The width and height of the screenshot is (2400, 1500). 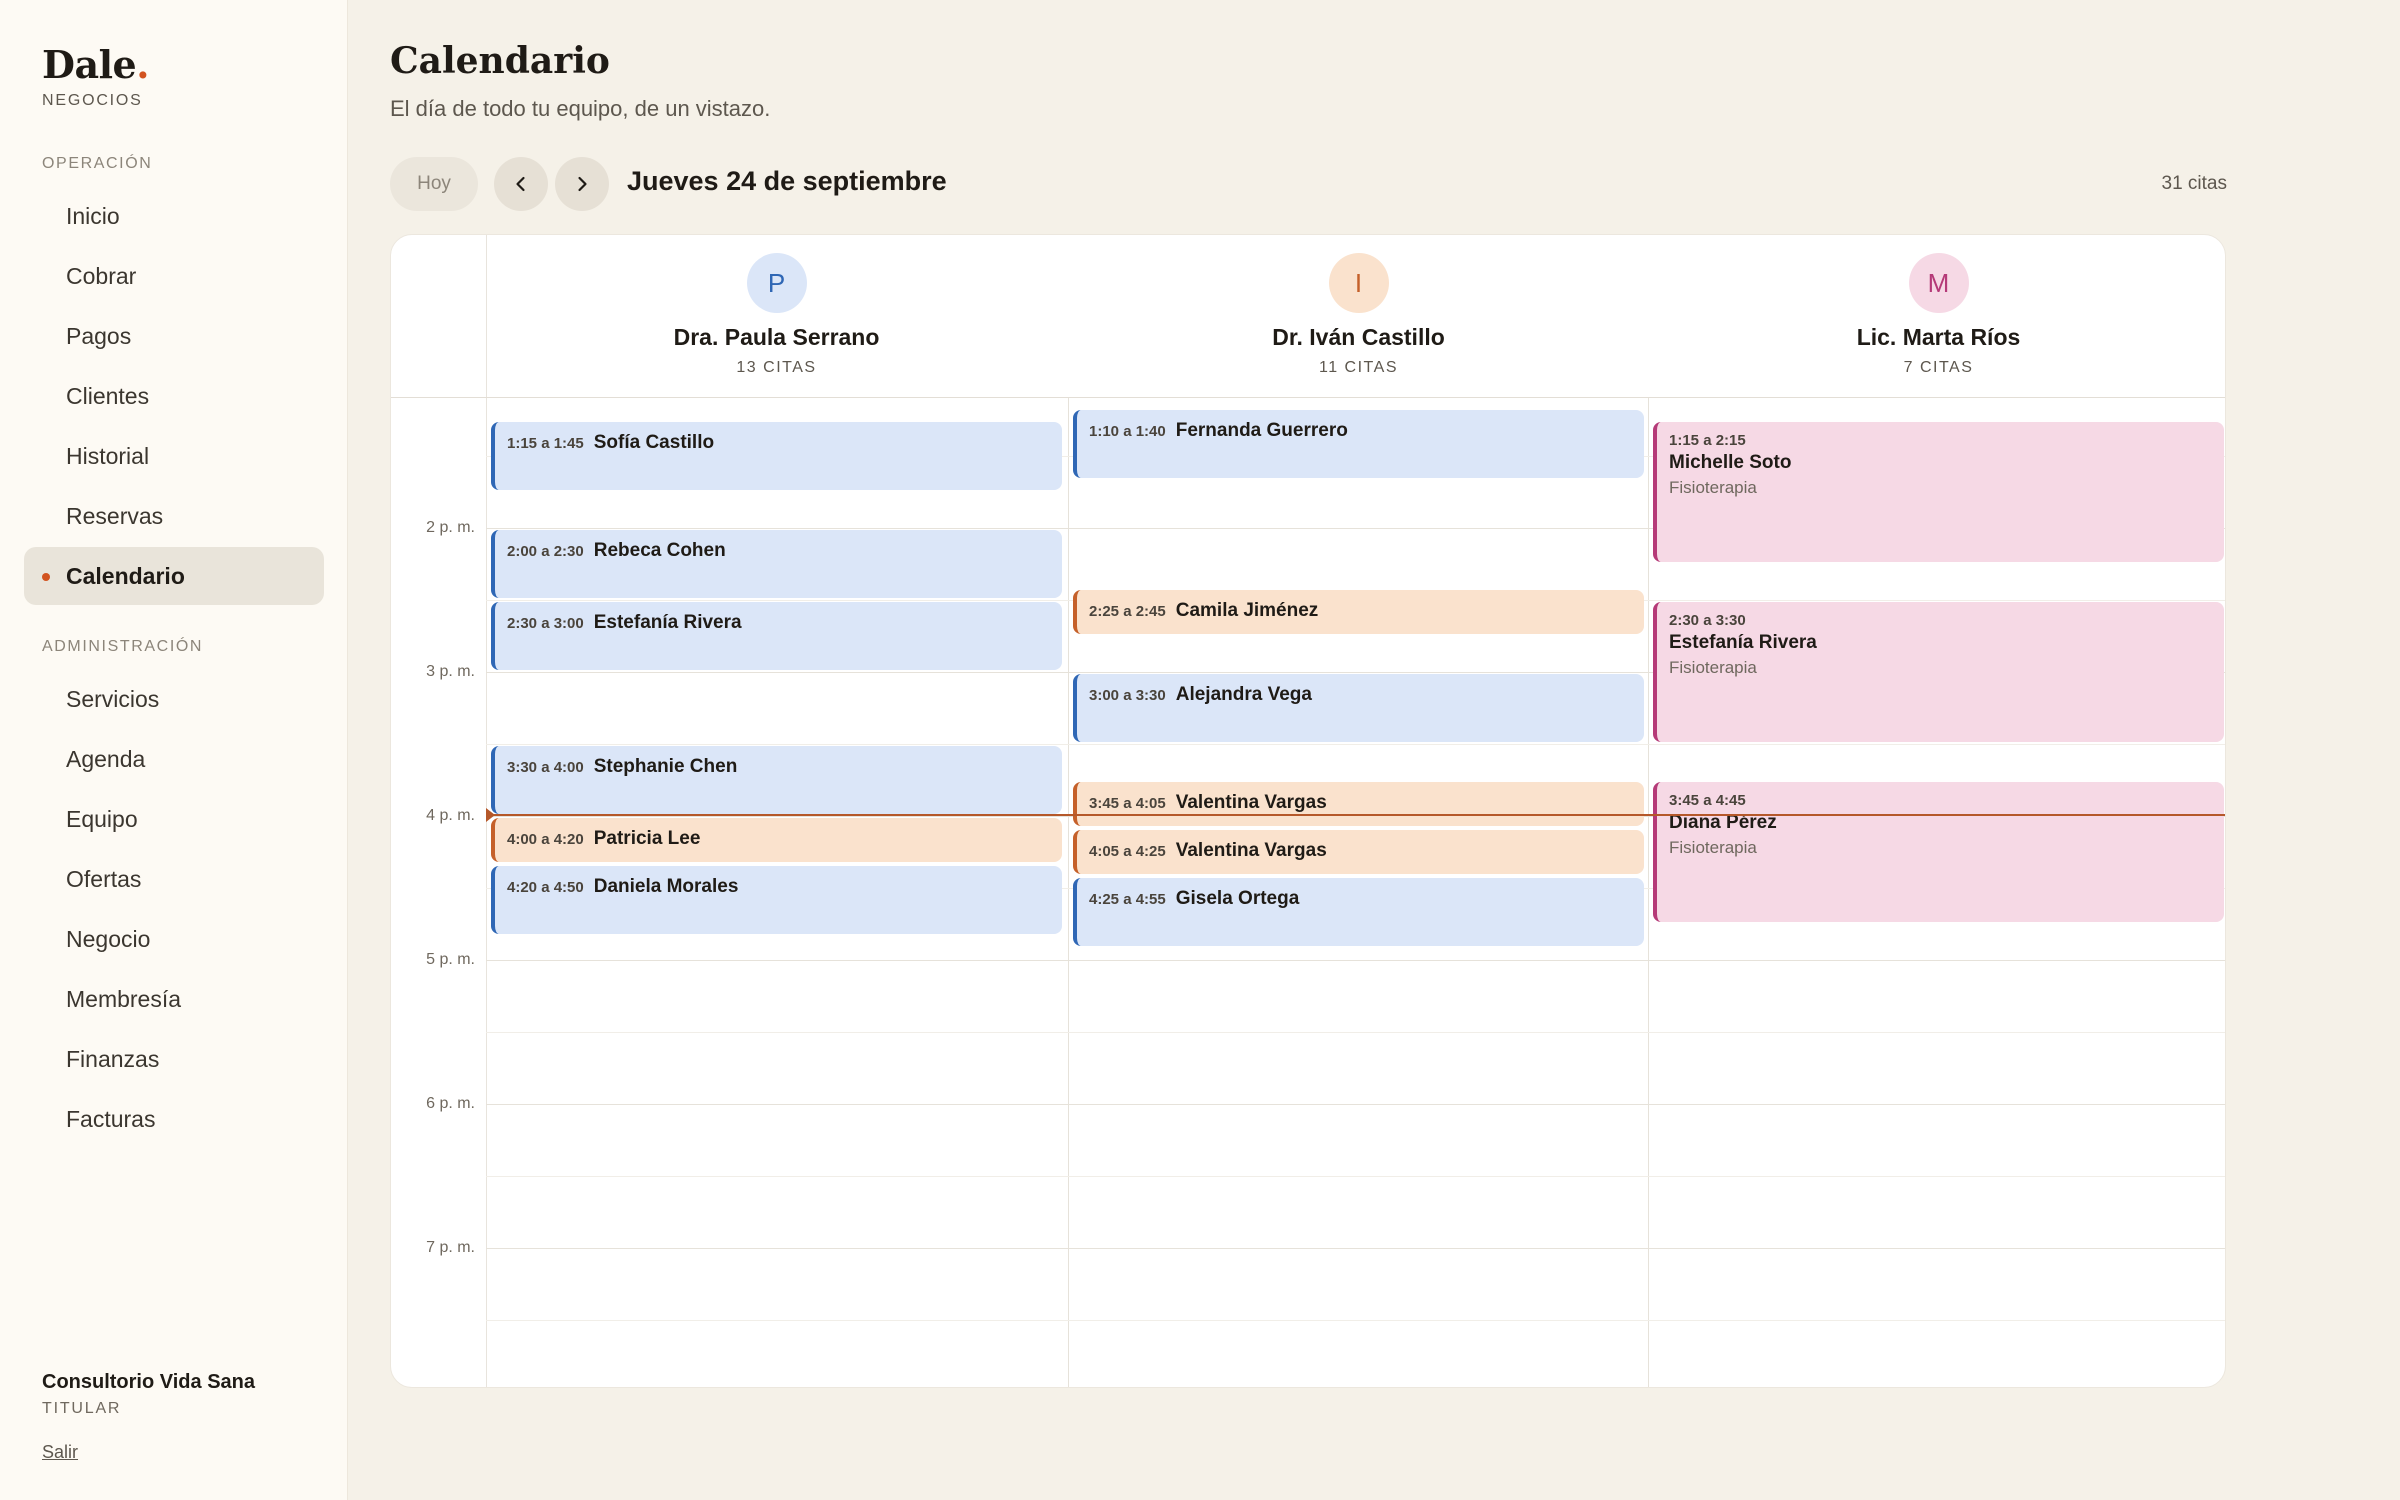 I want to click on sidebar-item-ofertas: Ofertas, so click(x=174, y=879).